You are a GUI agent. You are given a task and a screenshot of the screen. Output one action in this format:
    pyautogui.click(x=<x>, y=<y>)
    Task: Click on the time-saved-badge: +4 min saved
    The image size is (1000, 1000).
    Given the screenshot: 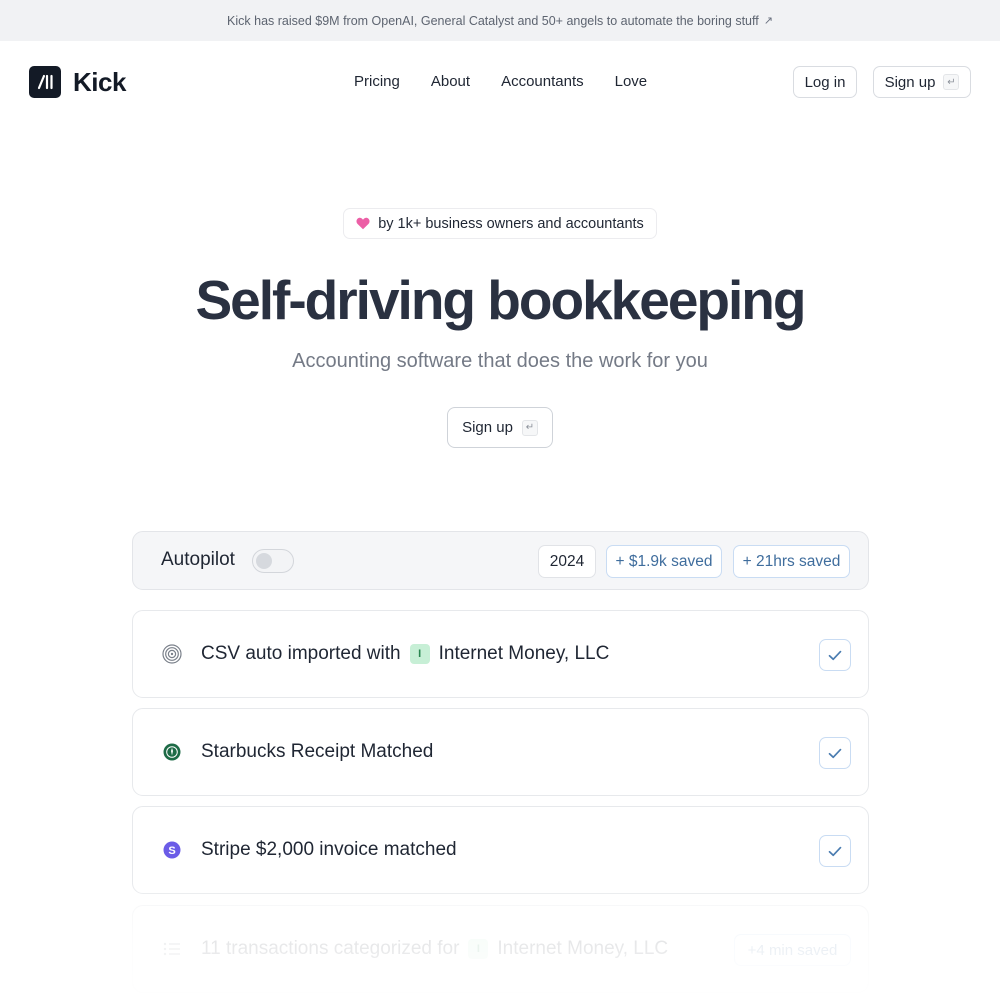 What is the action you would take?
    pyautogui.click(x=792, y=950)
    